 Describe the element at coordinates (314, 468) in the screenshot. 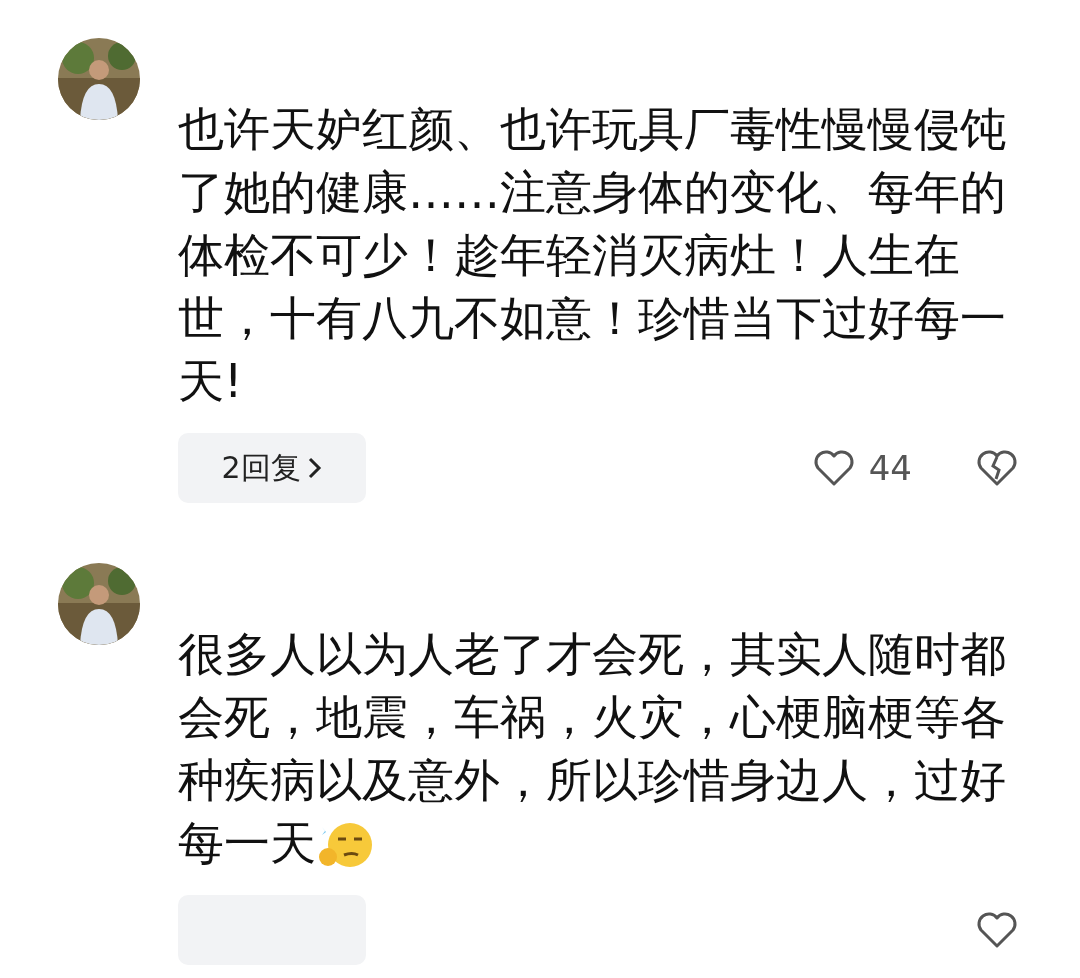

I see `chevron-icon` at that location.